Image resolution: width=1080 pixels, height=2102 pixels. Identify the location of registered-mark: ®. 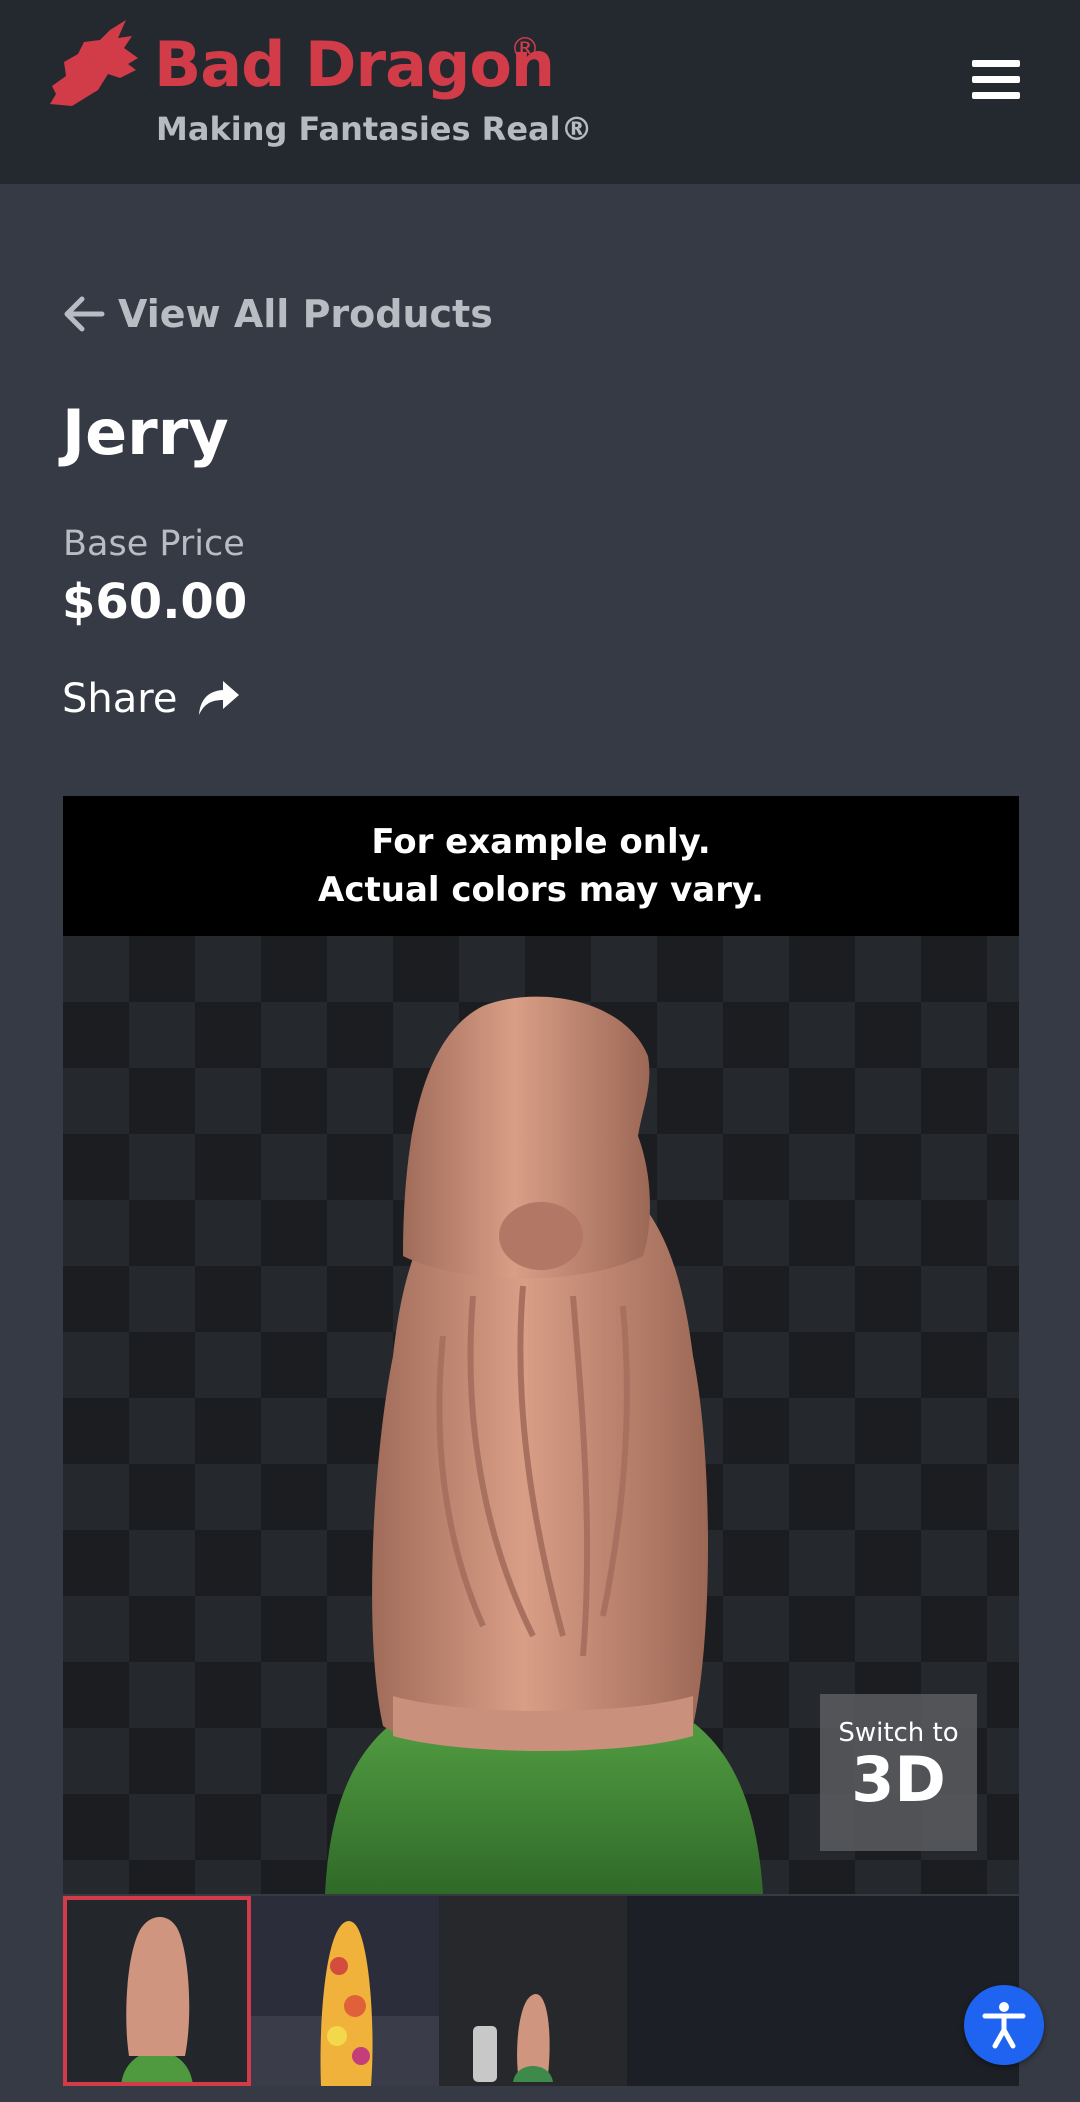
(525, 49).